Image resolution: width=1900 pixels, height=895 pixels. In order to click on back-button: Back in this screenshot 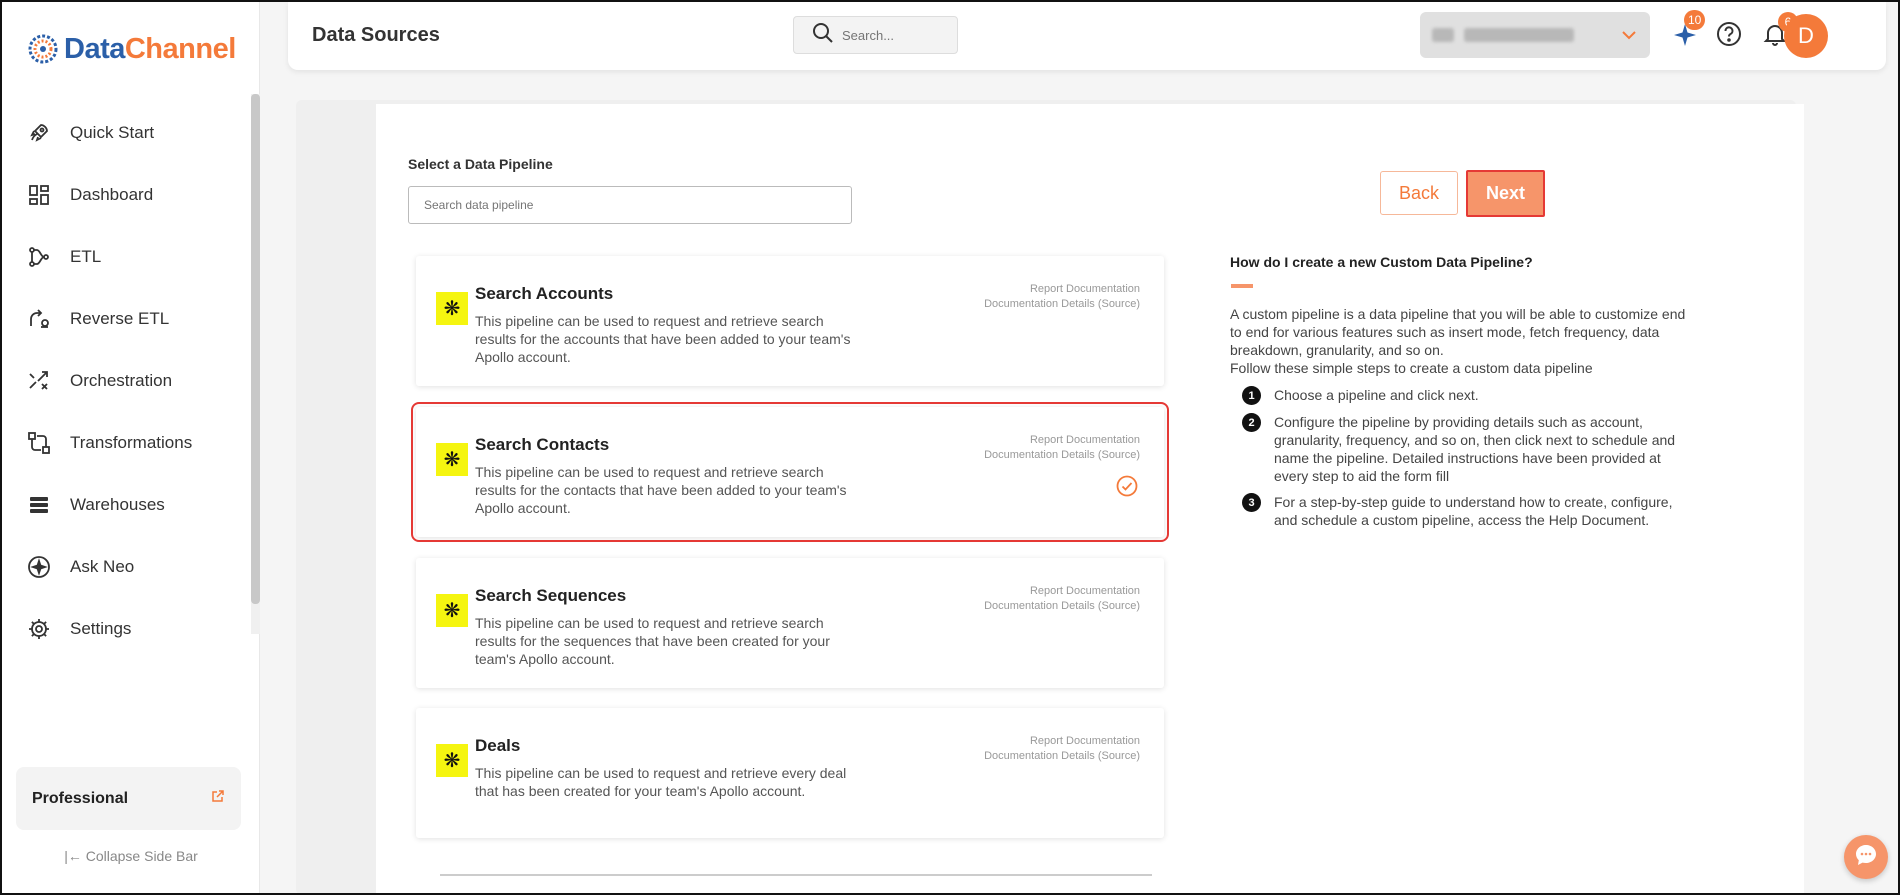, I will do `click(1419, 193)`.